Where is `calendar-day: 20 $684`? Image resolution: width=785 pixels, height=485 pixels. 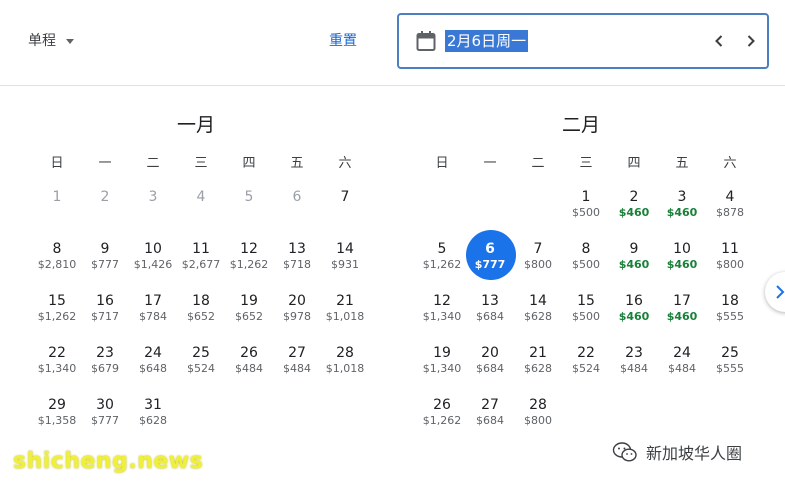 calendar-day: 20 $684 is located at coordinates (490, 368).